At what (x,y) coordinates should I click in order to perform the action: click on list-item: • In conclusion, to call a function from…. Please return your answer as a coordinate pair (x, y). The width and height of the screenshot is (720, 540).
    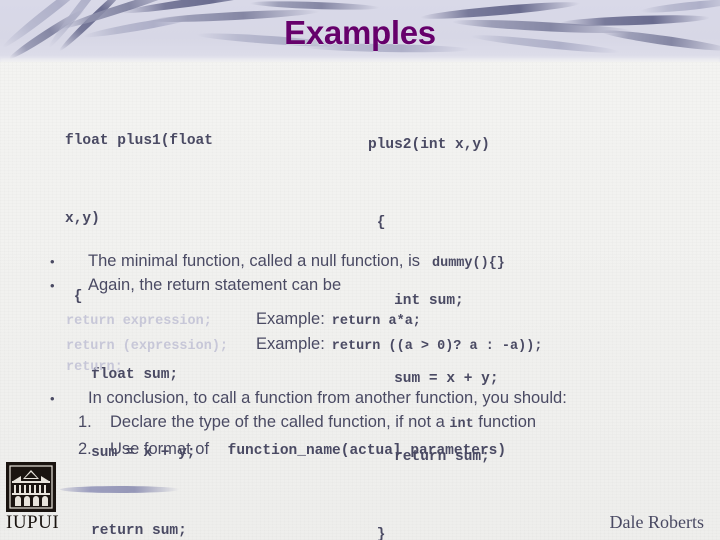
    Looking at the image, I should click on (308, 398).